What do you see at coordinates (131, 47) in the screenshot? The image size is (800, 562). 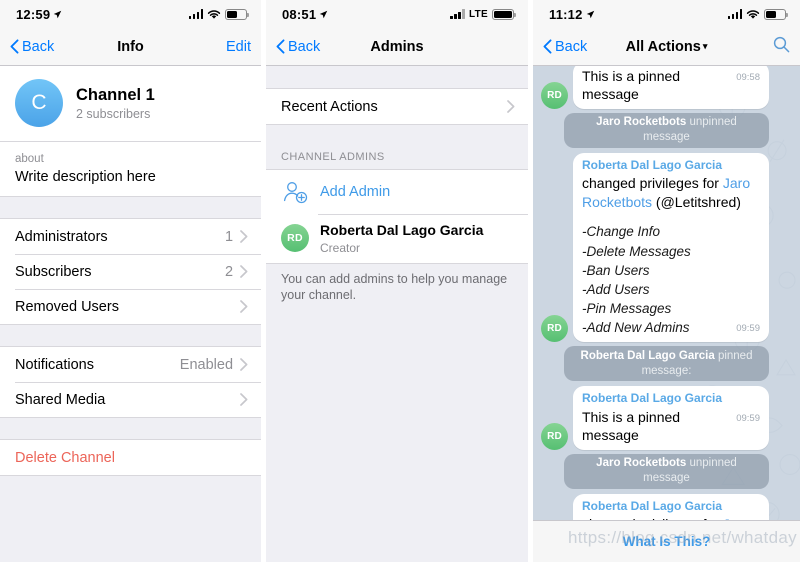 I see `nav-bar-info: Back Info Edit` at bounding box center [131, 47].